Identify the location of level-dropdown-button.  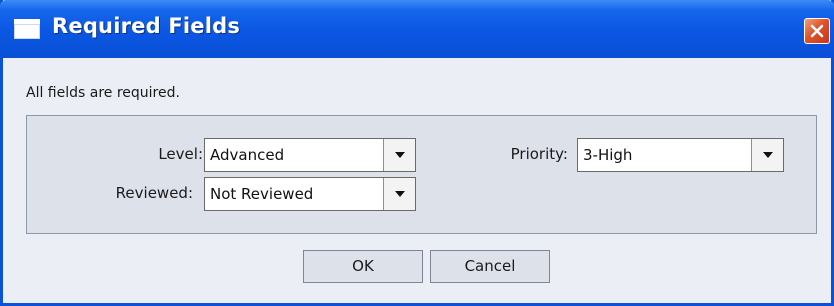
(399, 155).